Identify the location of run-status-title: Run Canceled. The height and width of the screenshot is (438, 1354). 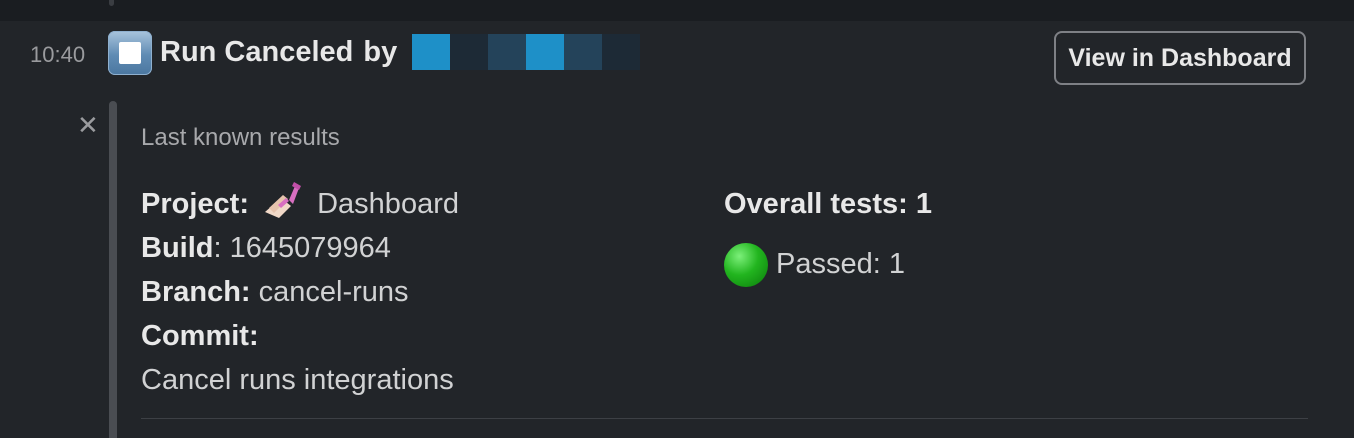
(257, 52).